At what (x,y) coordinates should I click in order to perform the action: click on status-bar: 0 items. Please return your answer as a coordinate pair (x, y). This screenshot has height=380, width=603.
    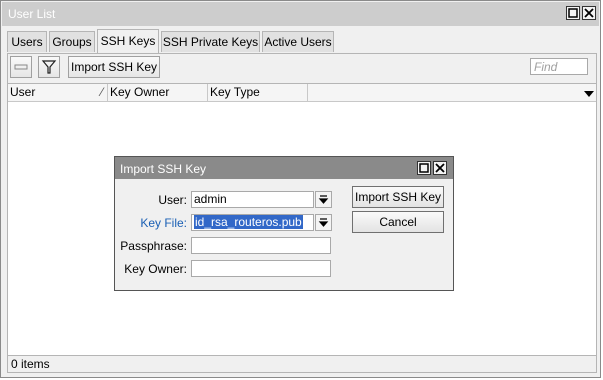
    Looking at the image, I should click on (302, 363).